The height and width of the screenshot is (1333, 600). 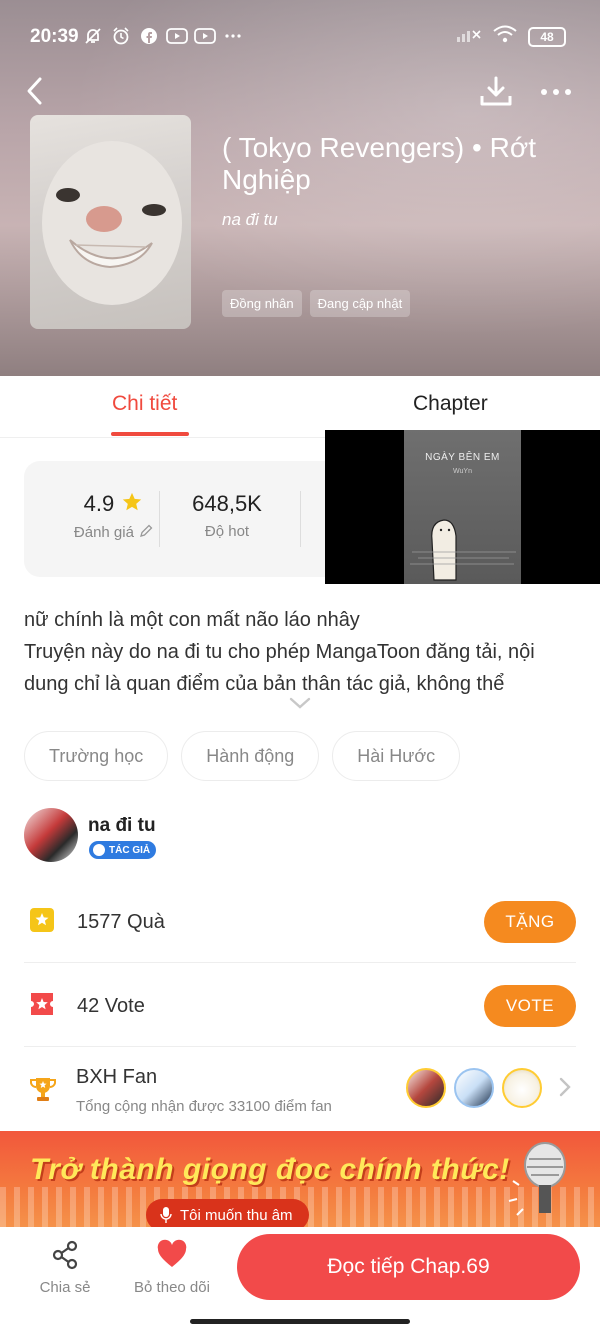 I want to click on genre-list: Trường học Hành động Hài Hước, so click(x=242, y=756).